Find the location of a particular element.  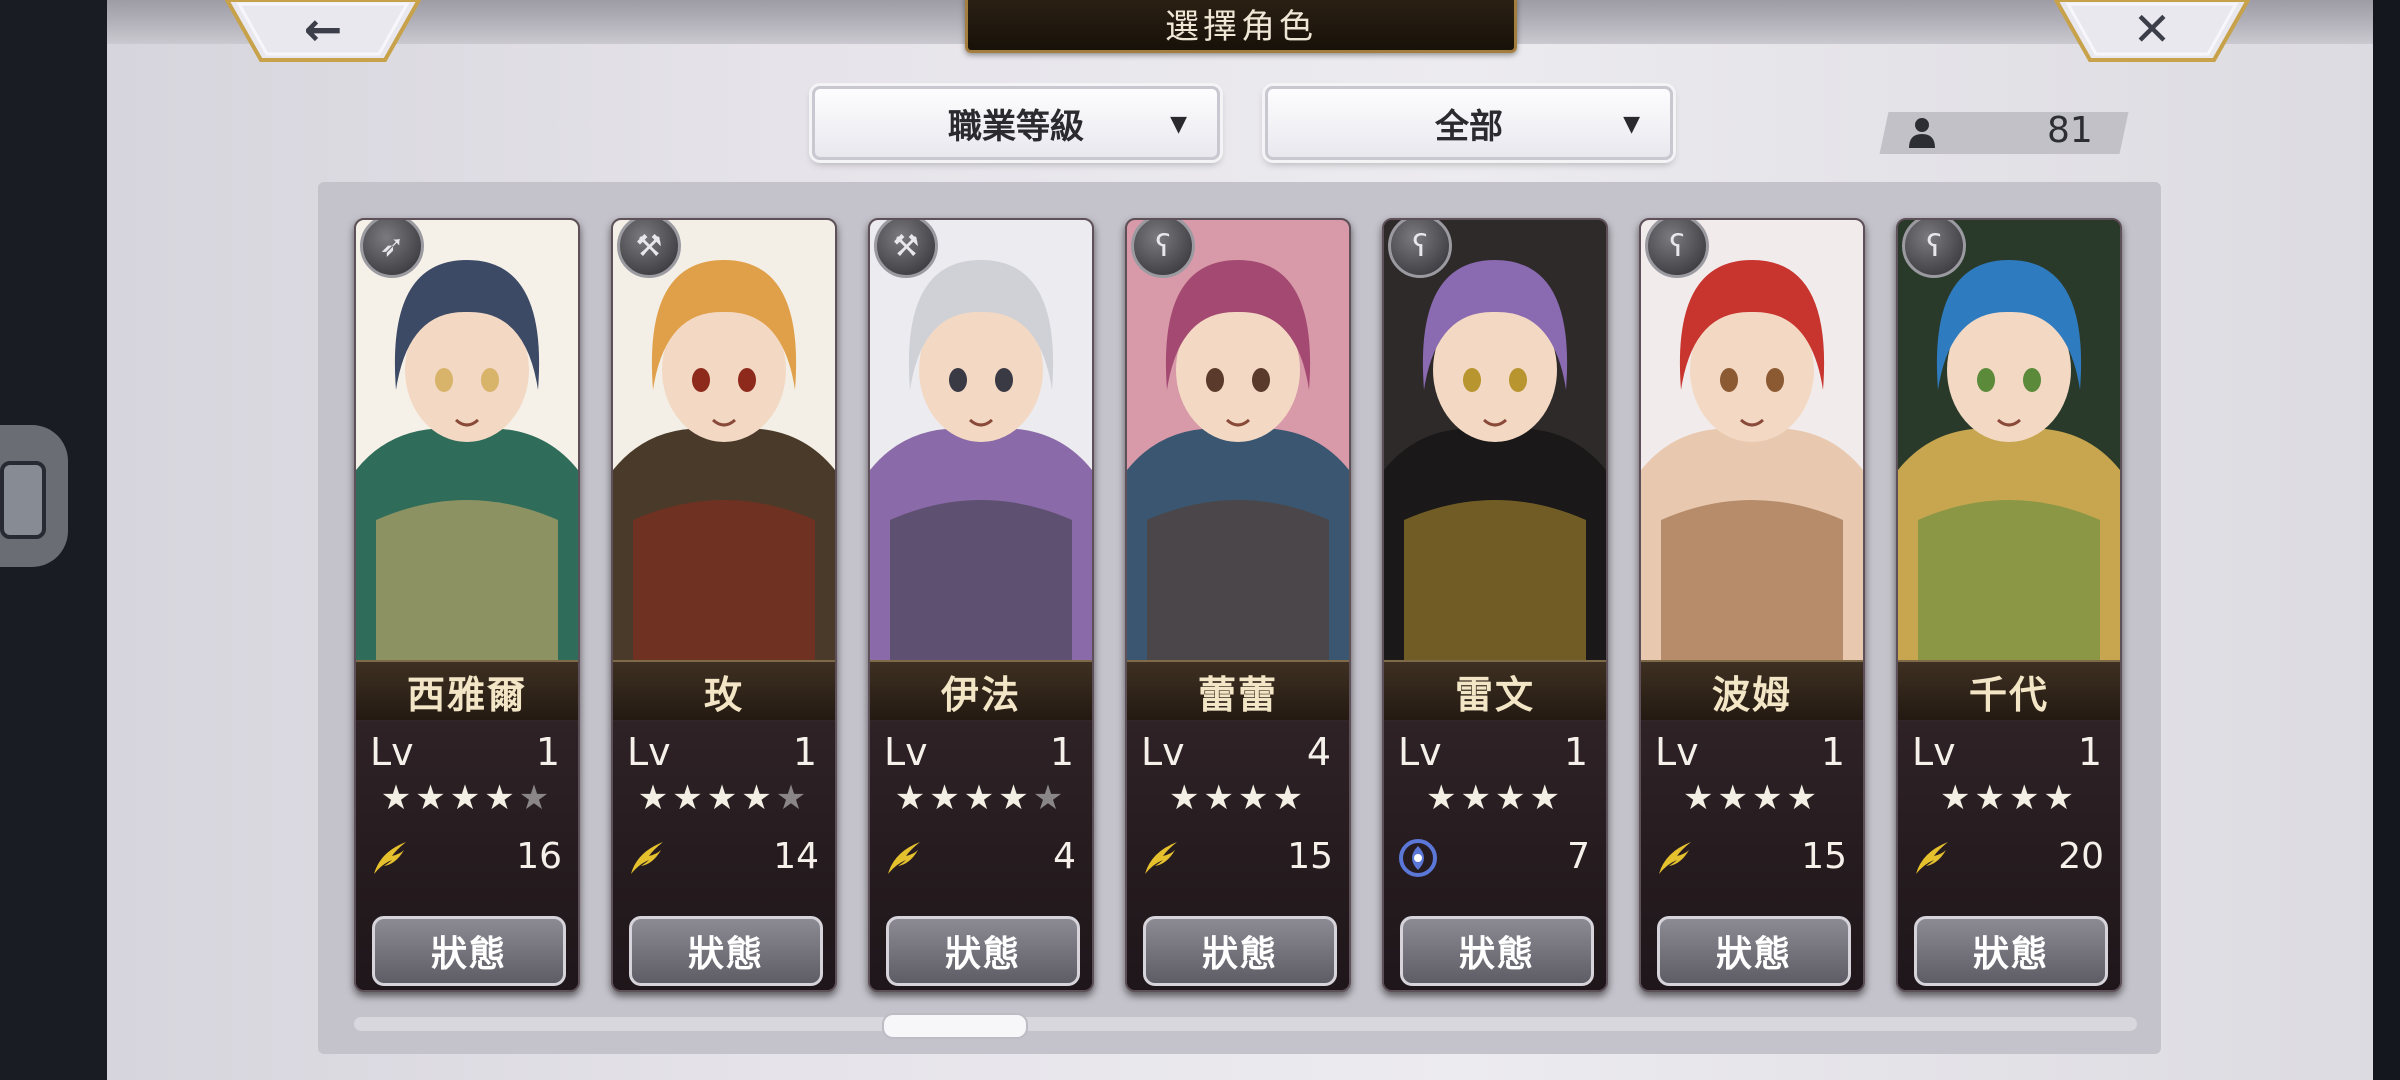

character-card: ⚒ 伊法 Lv 1 ★★★★★ 4 狀態 is located at coordinates (981, 605).